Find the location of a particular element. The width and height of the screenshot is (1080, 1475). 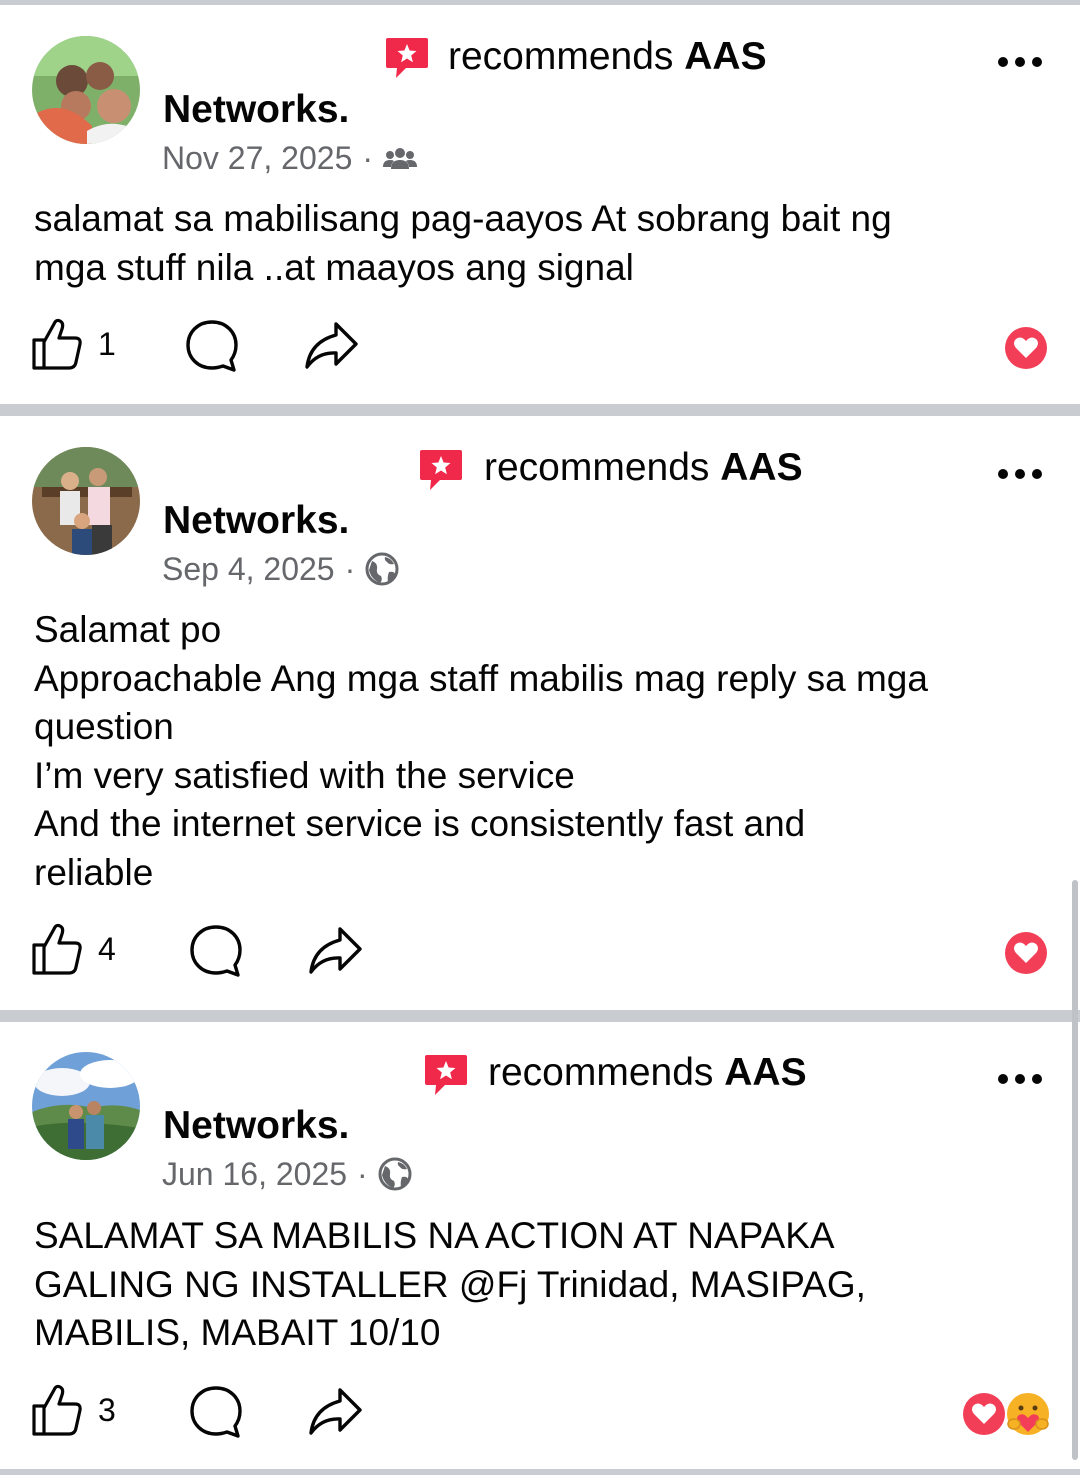

post-meta: Jun 16, 2025 · is located at coordinates (287, 1174).